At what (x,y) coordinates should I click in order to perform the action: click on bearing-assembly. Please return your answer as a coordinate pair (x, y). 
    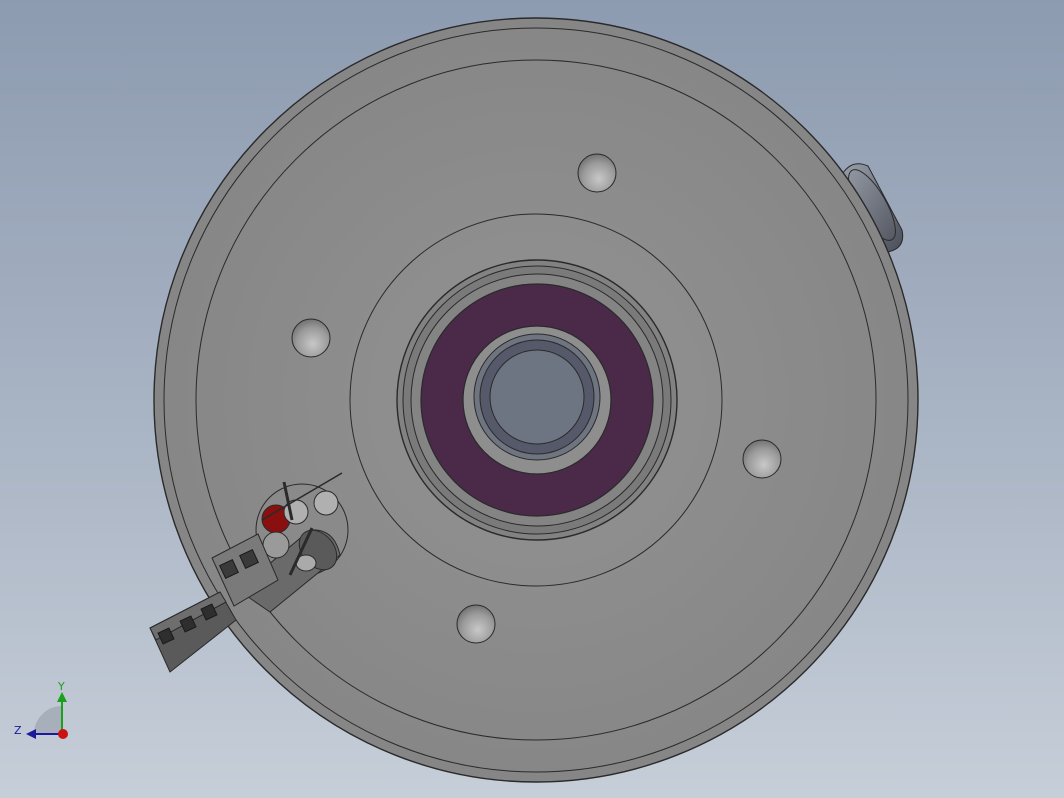
    Looking at the image, I should click on (537, 400).